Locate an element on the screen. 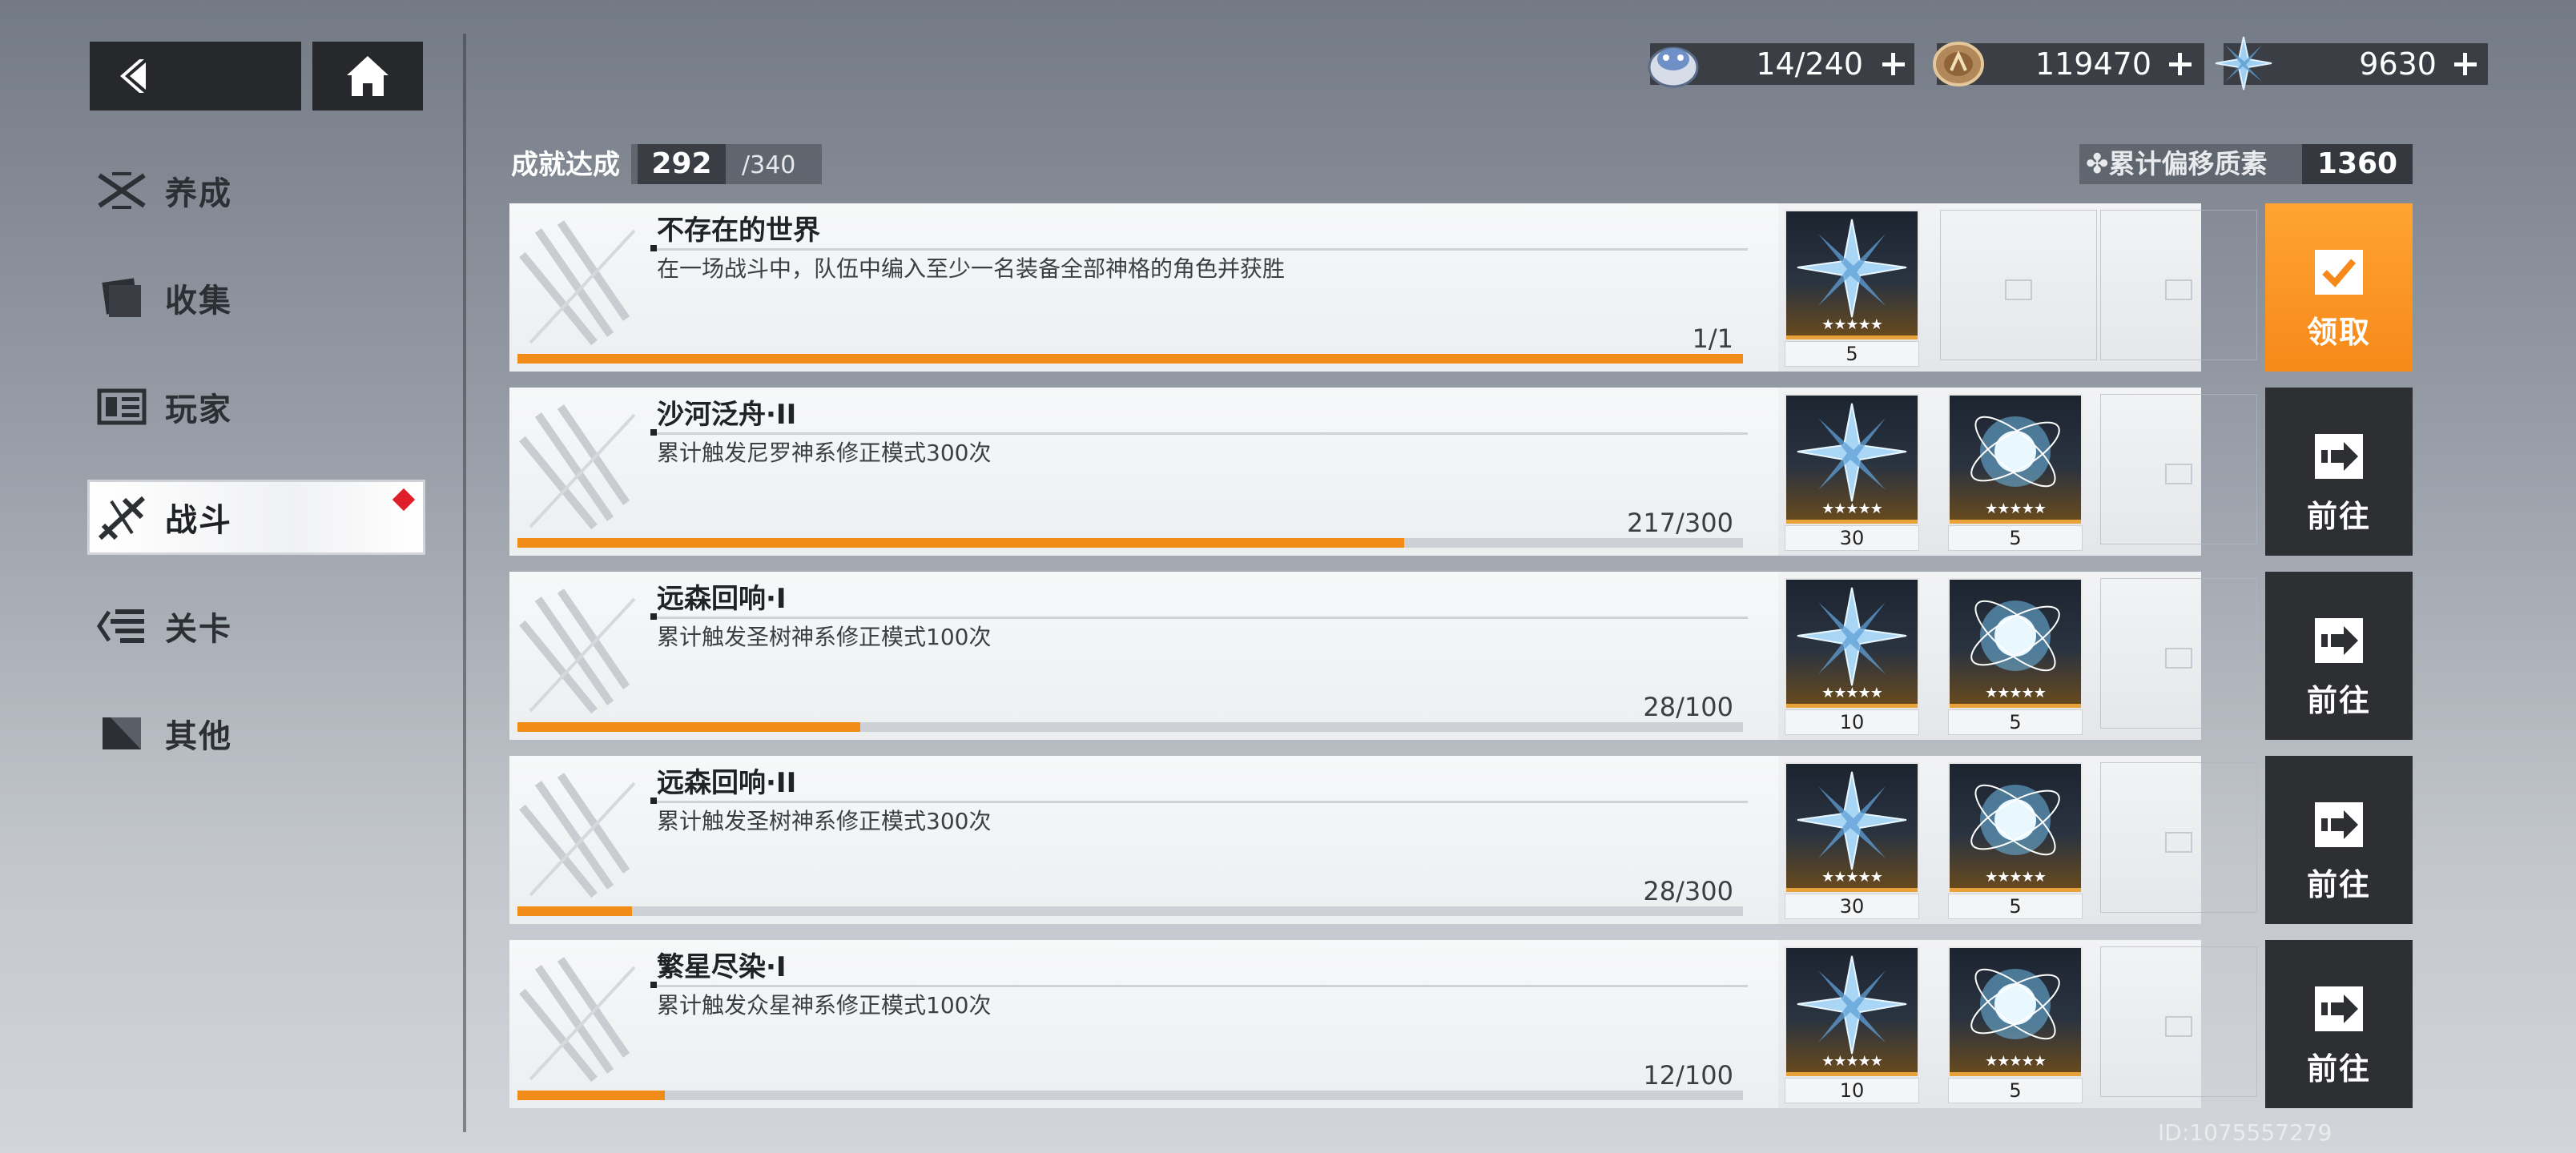 The width and height of the screenshot is (2576, 1153). action-label: 前往 is located at coordinates (2339, 885).